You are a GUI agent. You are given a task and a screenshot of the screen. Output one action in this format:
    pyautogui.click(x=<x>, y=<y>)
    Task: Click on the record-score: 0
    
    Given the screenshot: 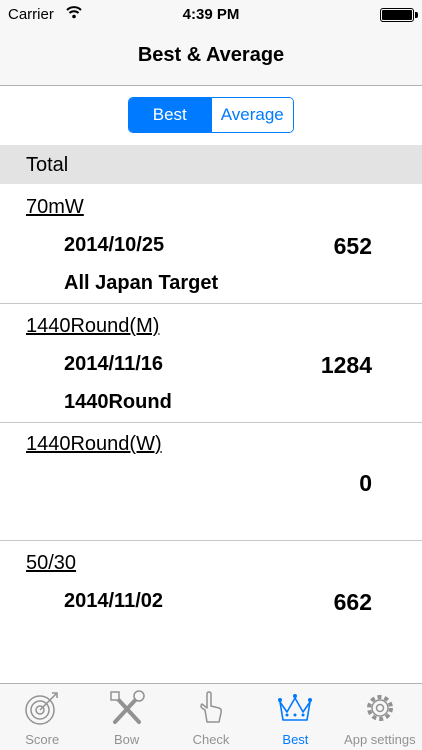 What is the action you would take?
    pyautogui.click(x=365, y=483)
    